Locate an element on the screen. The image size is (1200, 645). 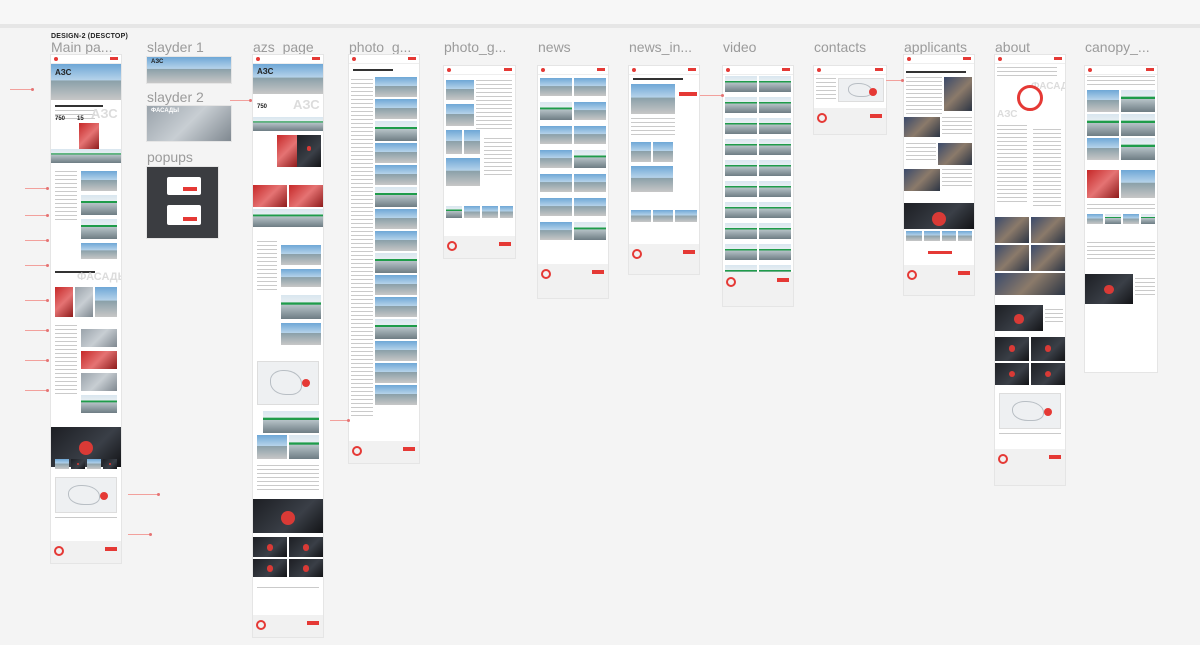
frame-slider-2: ФАСАДЫ is located at coordinates (189, 123).